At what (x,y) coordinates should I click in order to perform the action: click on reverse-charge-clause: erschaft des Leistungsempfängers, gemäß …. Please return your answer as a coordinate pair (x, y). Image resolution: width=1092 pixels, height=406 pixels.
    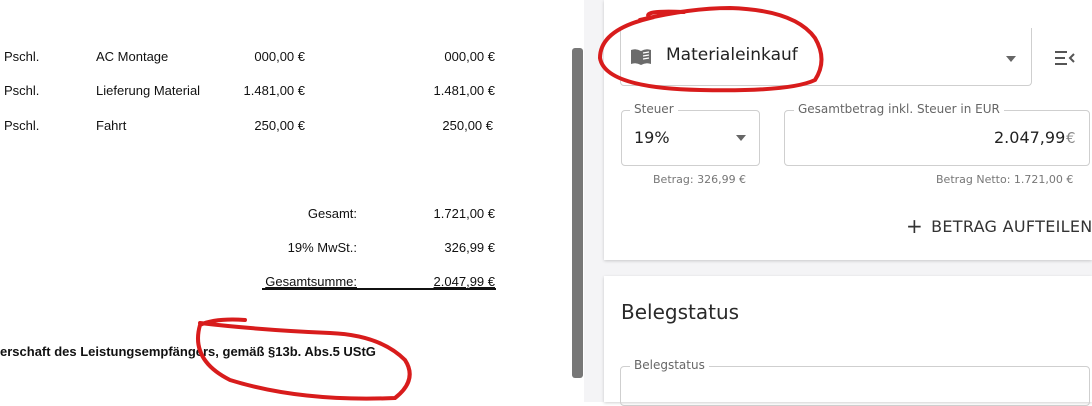
    Looking at the image, I should click on (188, 351).